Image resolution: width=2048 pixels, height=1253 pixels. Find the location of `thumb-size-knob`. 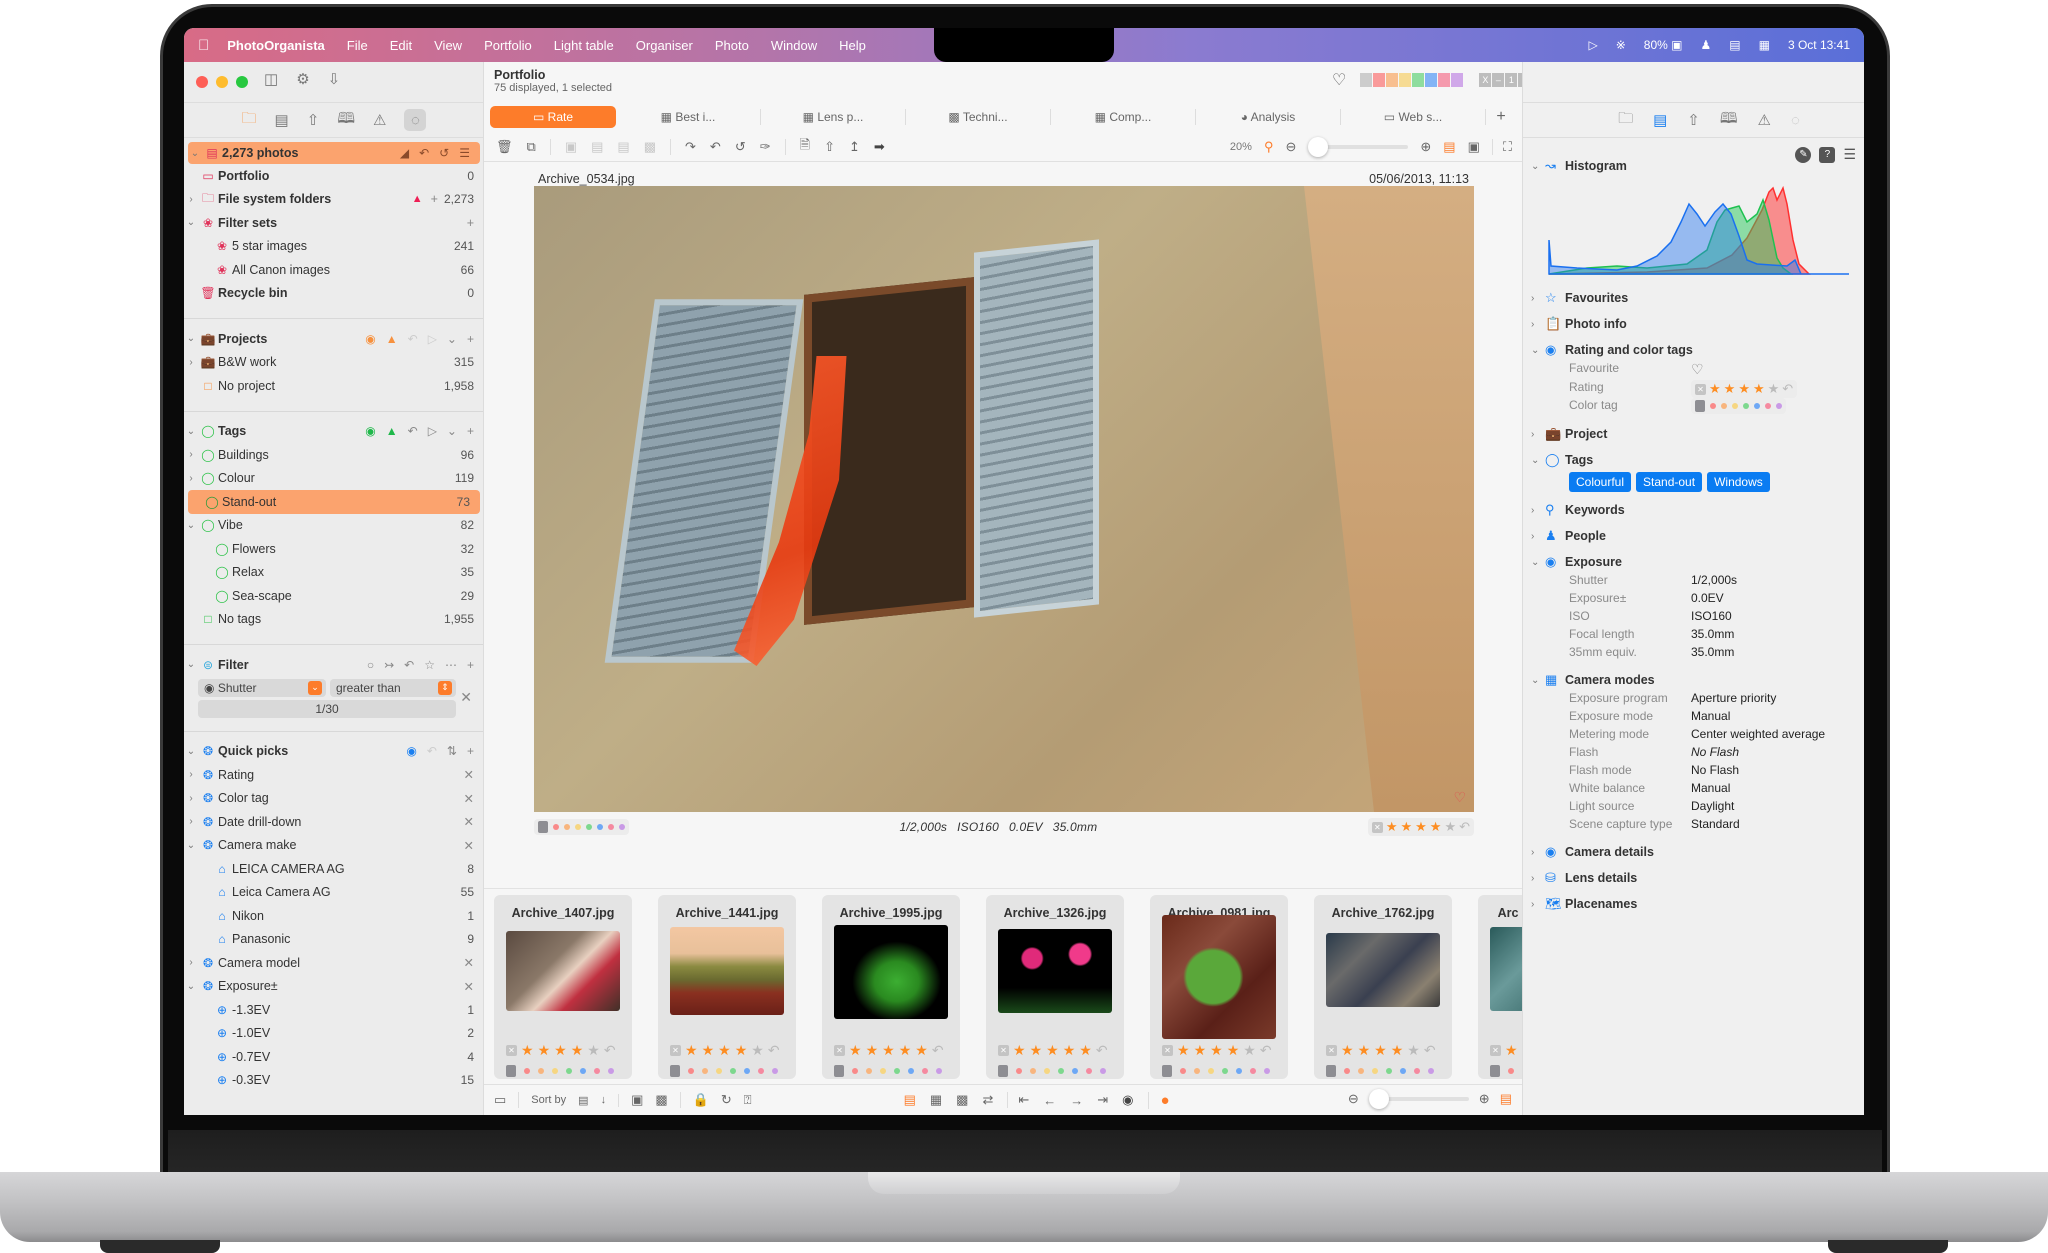

thumb-size-knob is located at coordinates (1378, 1099).